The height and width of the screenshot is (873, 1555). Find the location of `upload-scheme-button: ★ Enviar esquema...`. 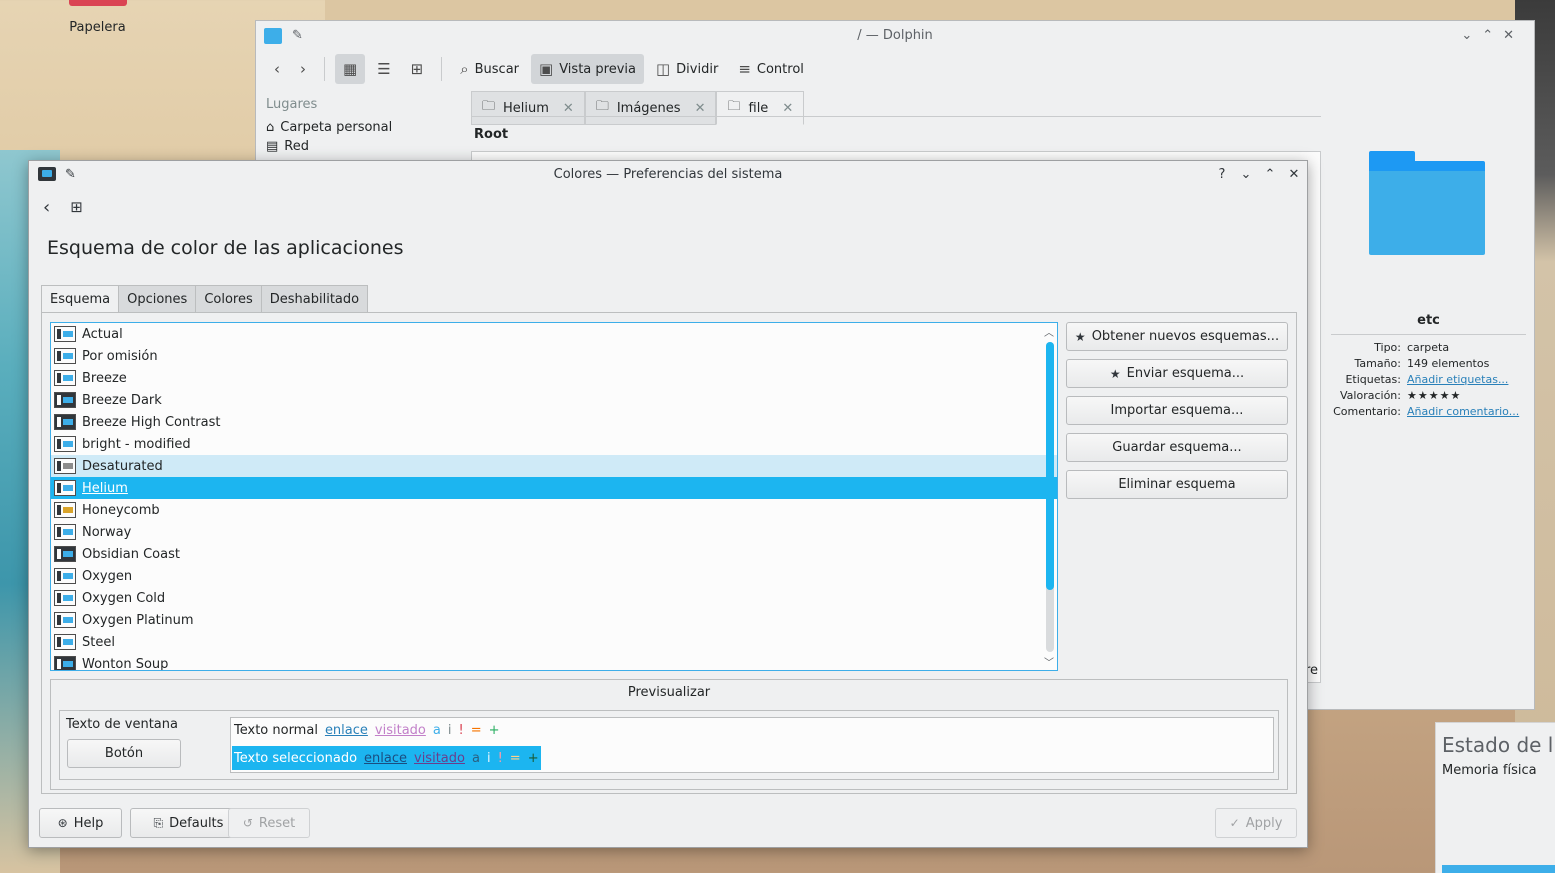

upload-scheme-button: ★ Enviar esquema... is located at coordinates (1177, 373).